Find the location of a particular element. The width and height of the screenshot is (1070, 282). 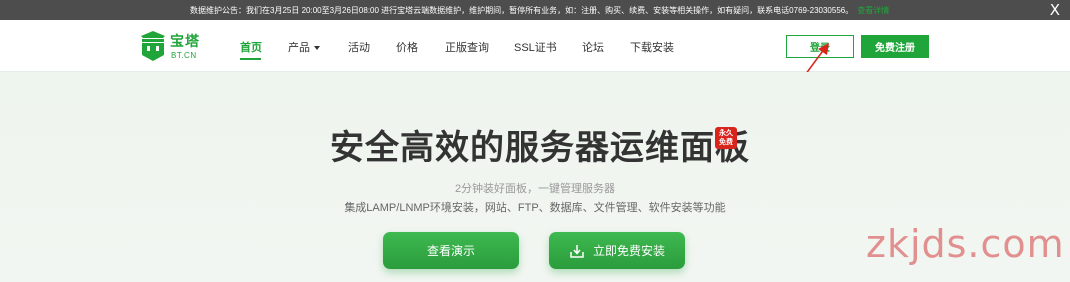

hero-subtitle-features: 集成LAMP/LNMP环境安装，网站、FTP、数据库、文件管理、软件安装等功能 is located at coordinates (535, 208).